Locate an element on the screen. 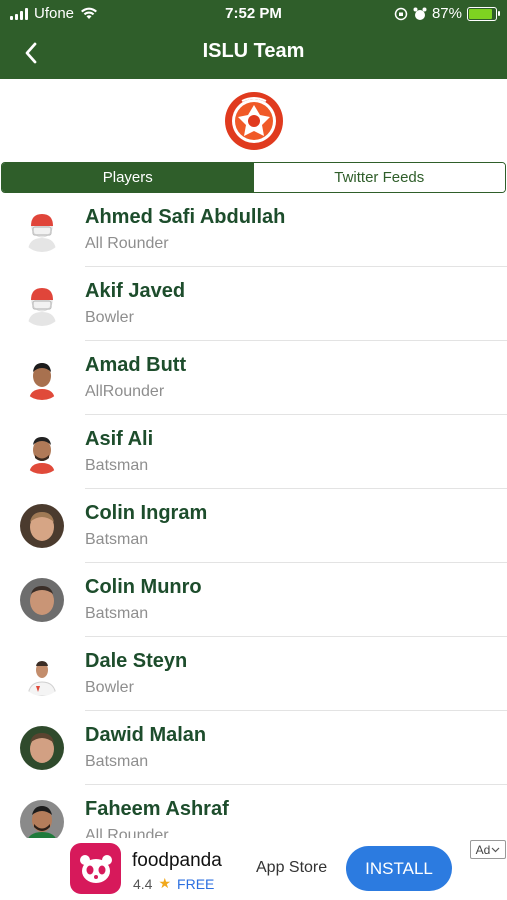 This screenshot has height=900, width=507. list-item: Colin Ingram Batsman is located at coordinates (253, 526).